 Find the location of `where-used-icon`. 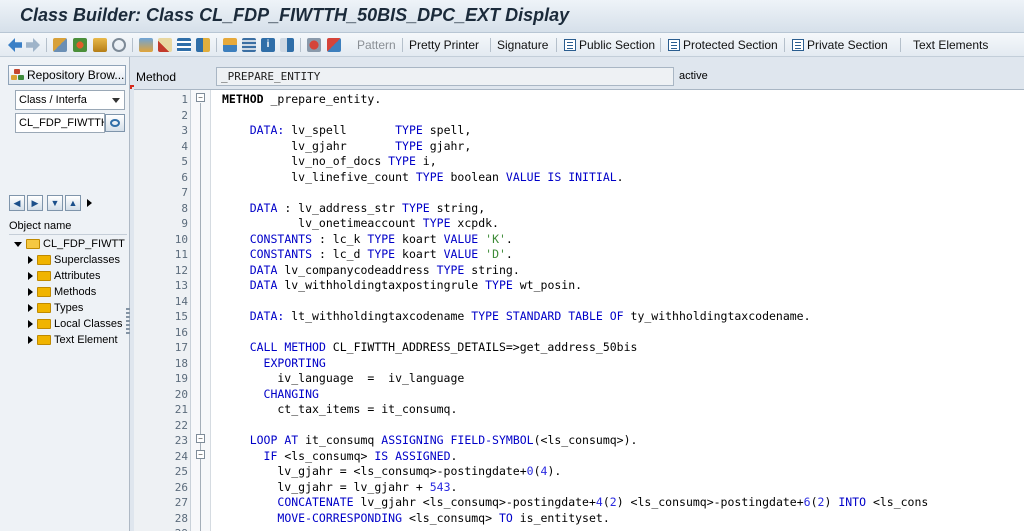

where-used-icon is located at coordinates (146, 45).